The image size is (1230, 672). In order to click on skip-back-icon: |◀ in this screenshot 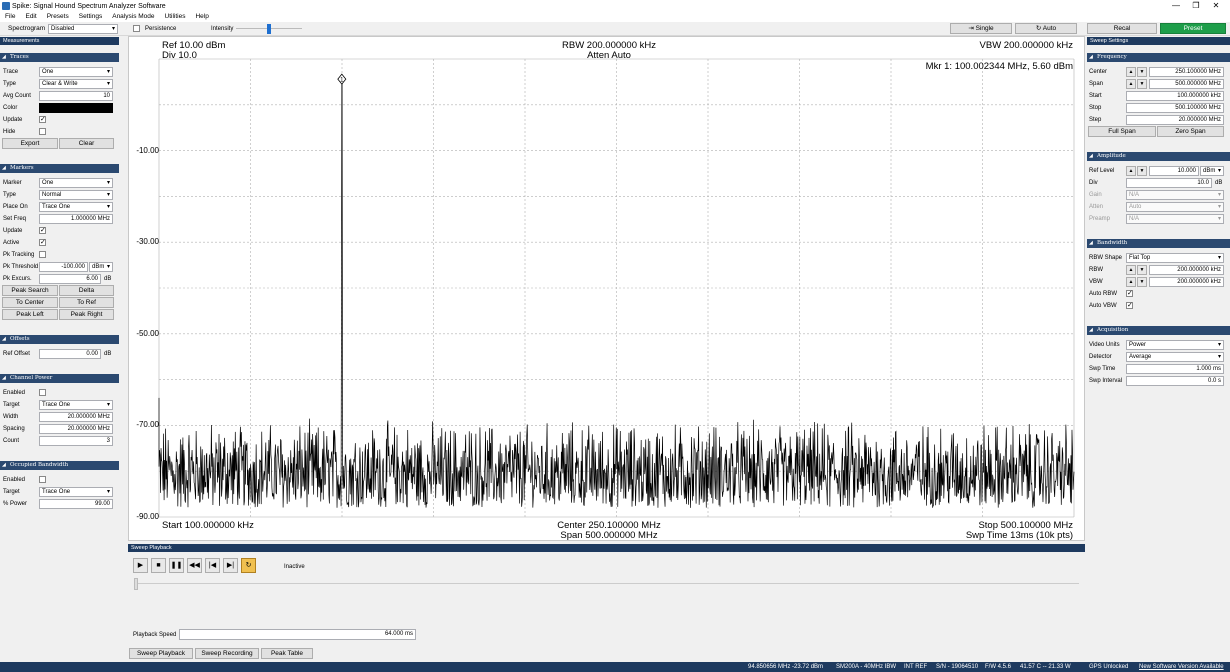, I will do `click(212, 565)`.